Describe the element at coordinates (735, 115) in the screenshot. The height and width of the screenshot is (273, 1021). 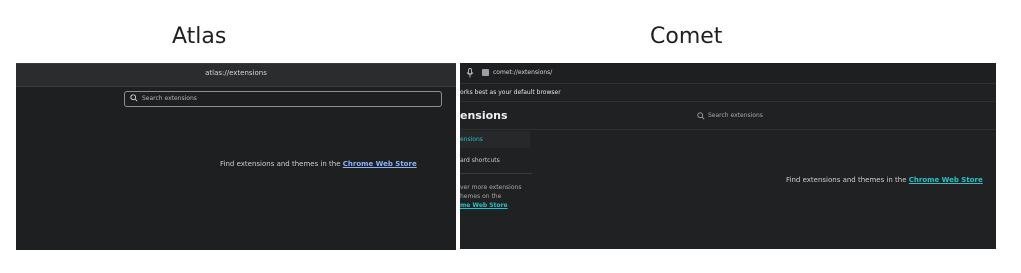
I see `comet-search-input: Search extensions` at that location.